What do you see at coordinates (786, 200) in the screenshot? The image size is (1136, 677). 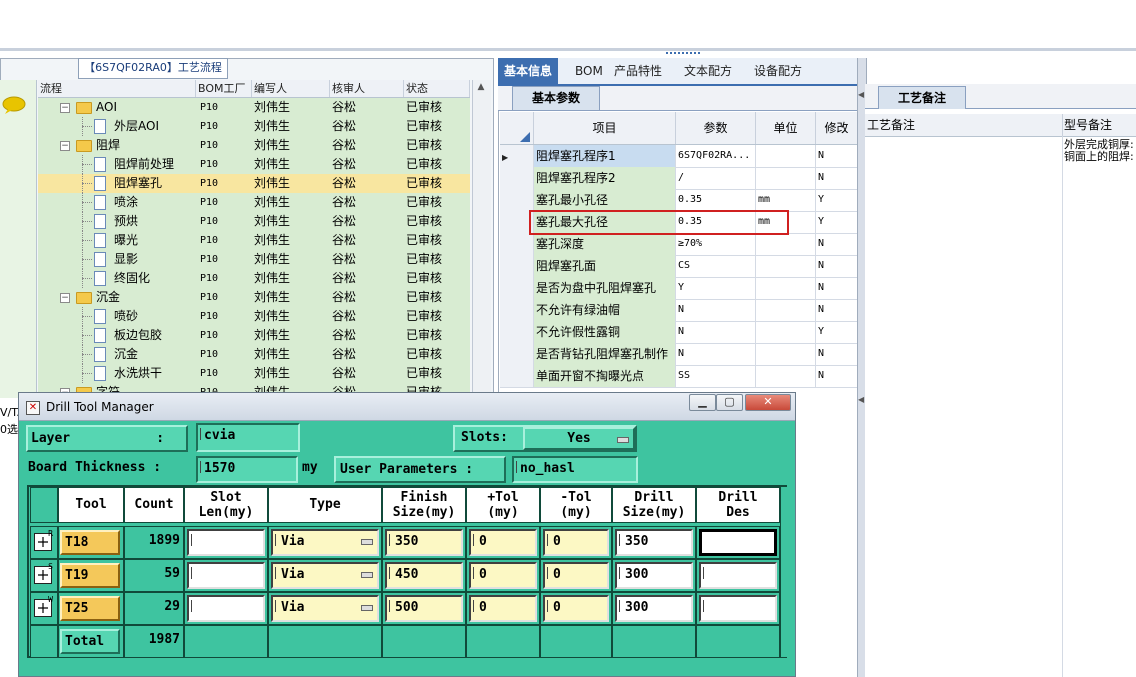 I see `param-unit: mm` at bounding box center [786, 200].